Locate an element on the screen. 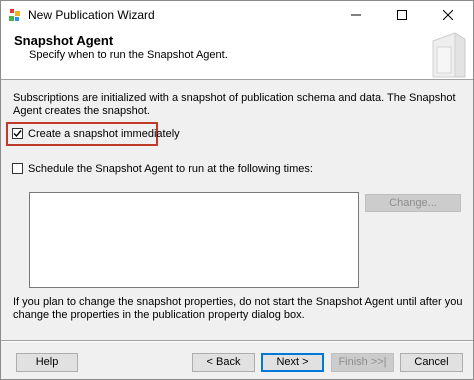 The image size is (474, 380). page-subtitle: Specify when to run the Snapshot Agent. is located at coordinates (128, 55).